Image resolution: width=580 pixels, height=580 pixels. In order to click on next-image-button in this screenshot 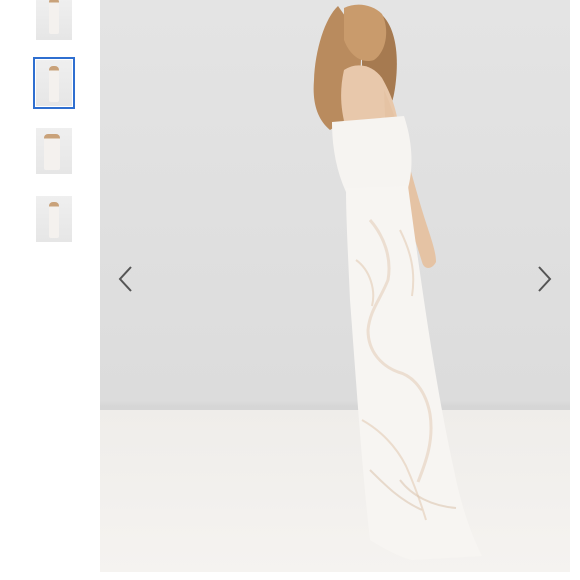, I will do `click(544, 279)`.